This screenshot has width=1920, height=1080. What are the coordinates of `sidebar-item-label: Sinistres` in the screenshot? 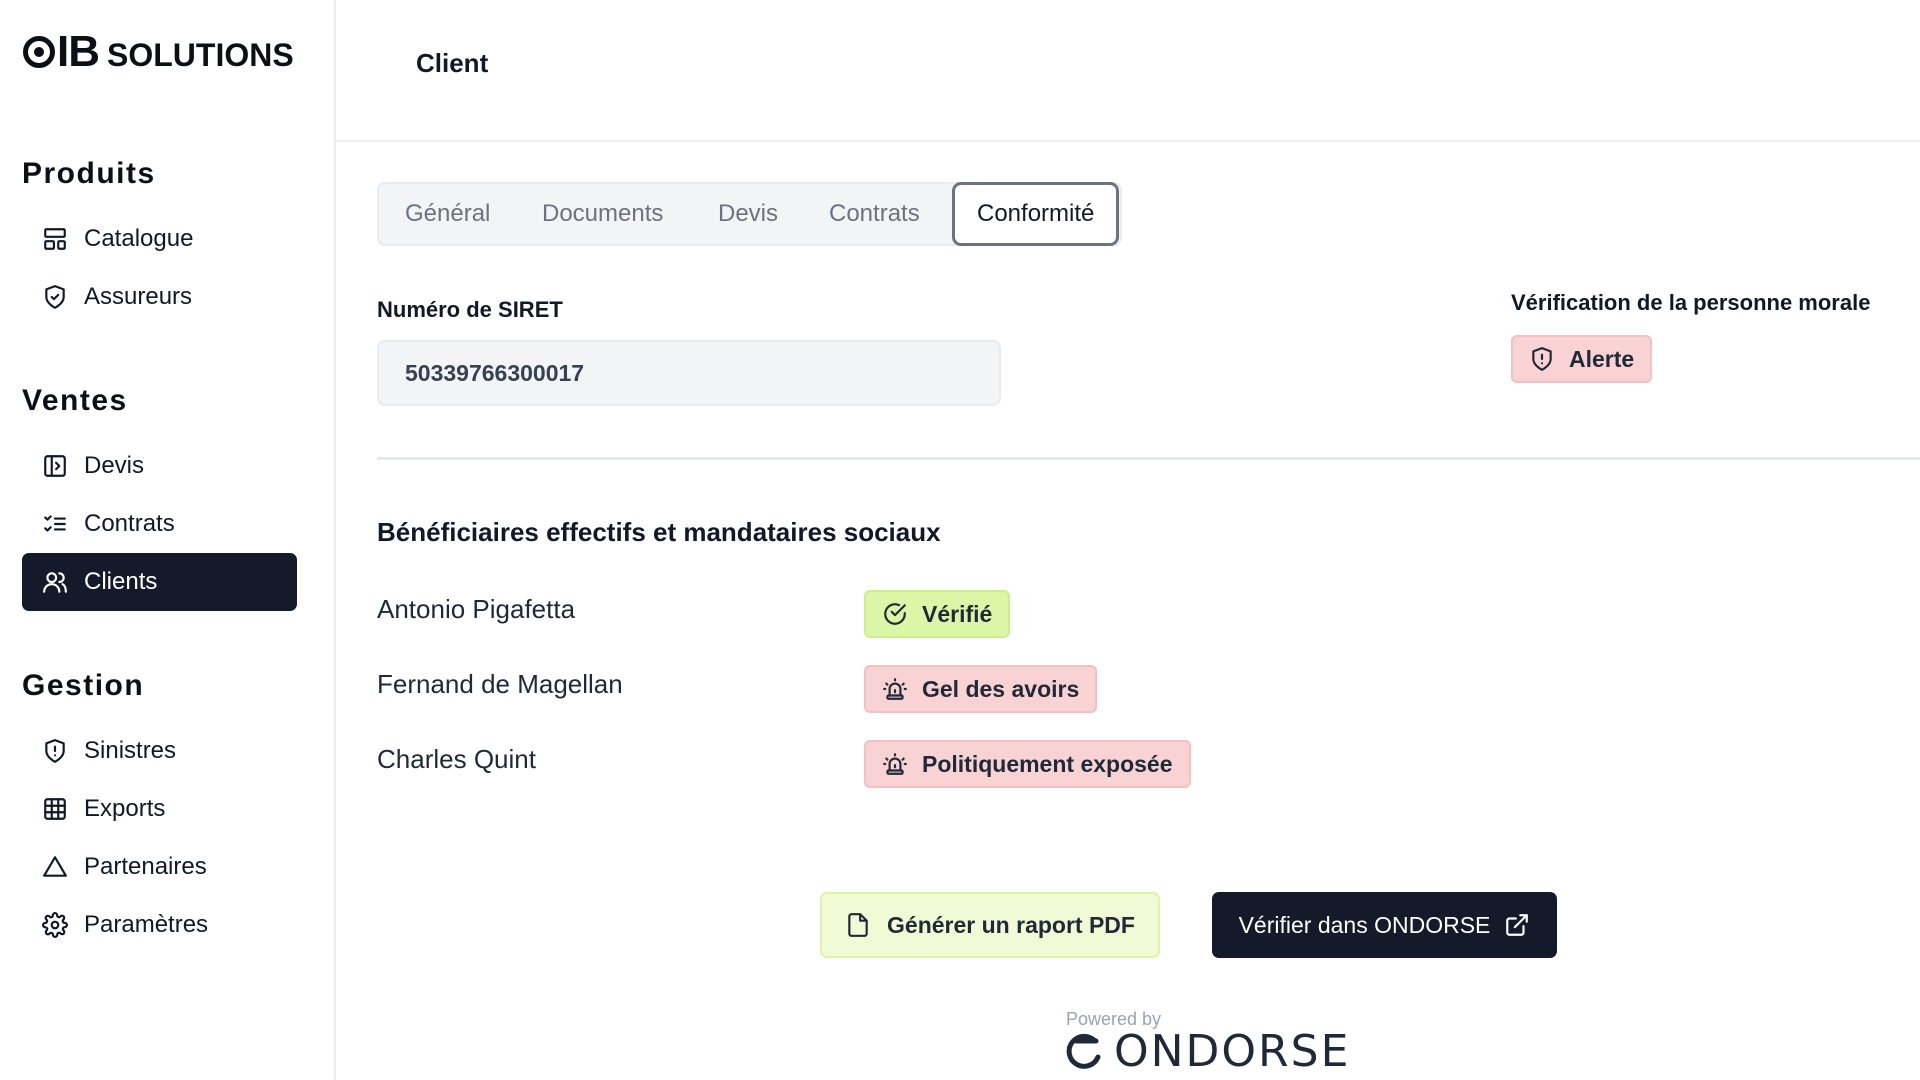 It's located at (130, 750).